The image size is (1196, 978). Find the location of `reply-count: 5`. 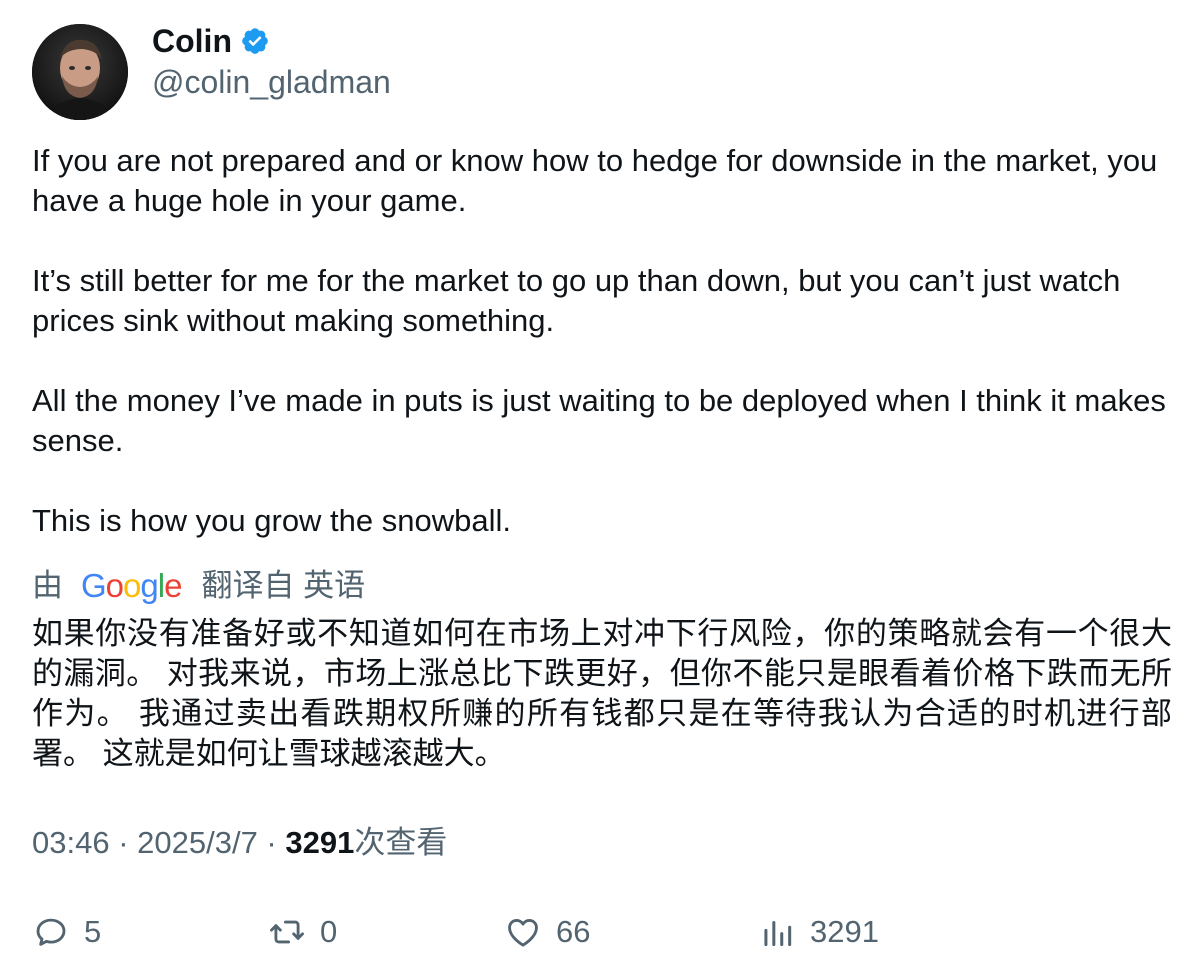

reply-count: 5 is located at coordinates (93, 931).